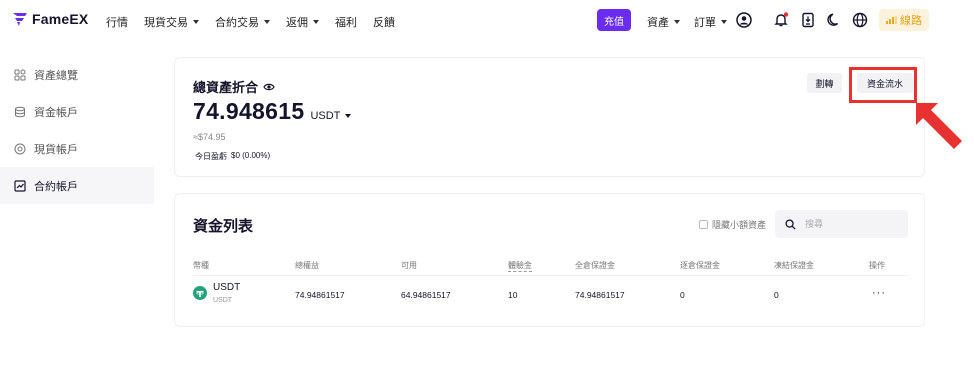 This screenshot has height=370, width=974. I want to click on nav-label: 資產, so click(658, 23).